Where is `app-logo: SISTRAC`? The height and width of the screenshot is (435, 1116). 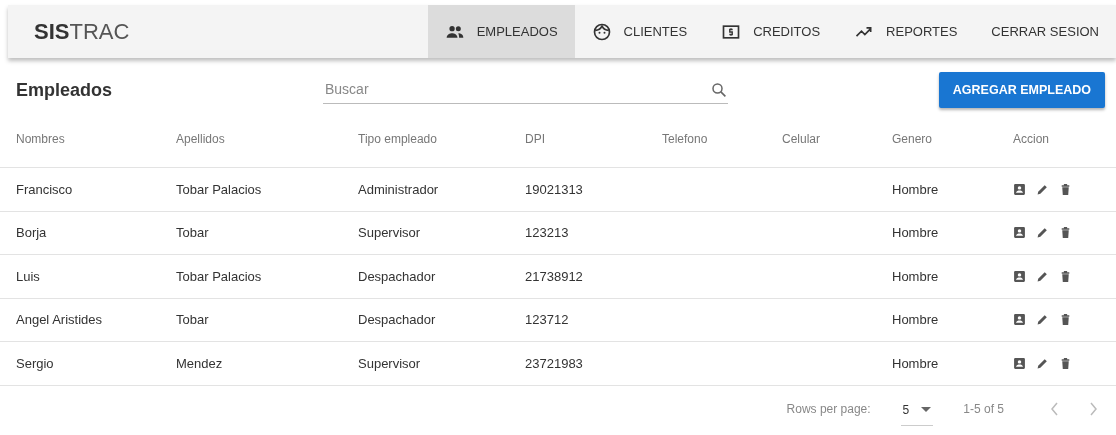
app-logo: SISTRAC is located at coordinates (231, 31).